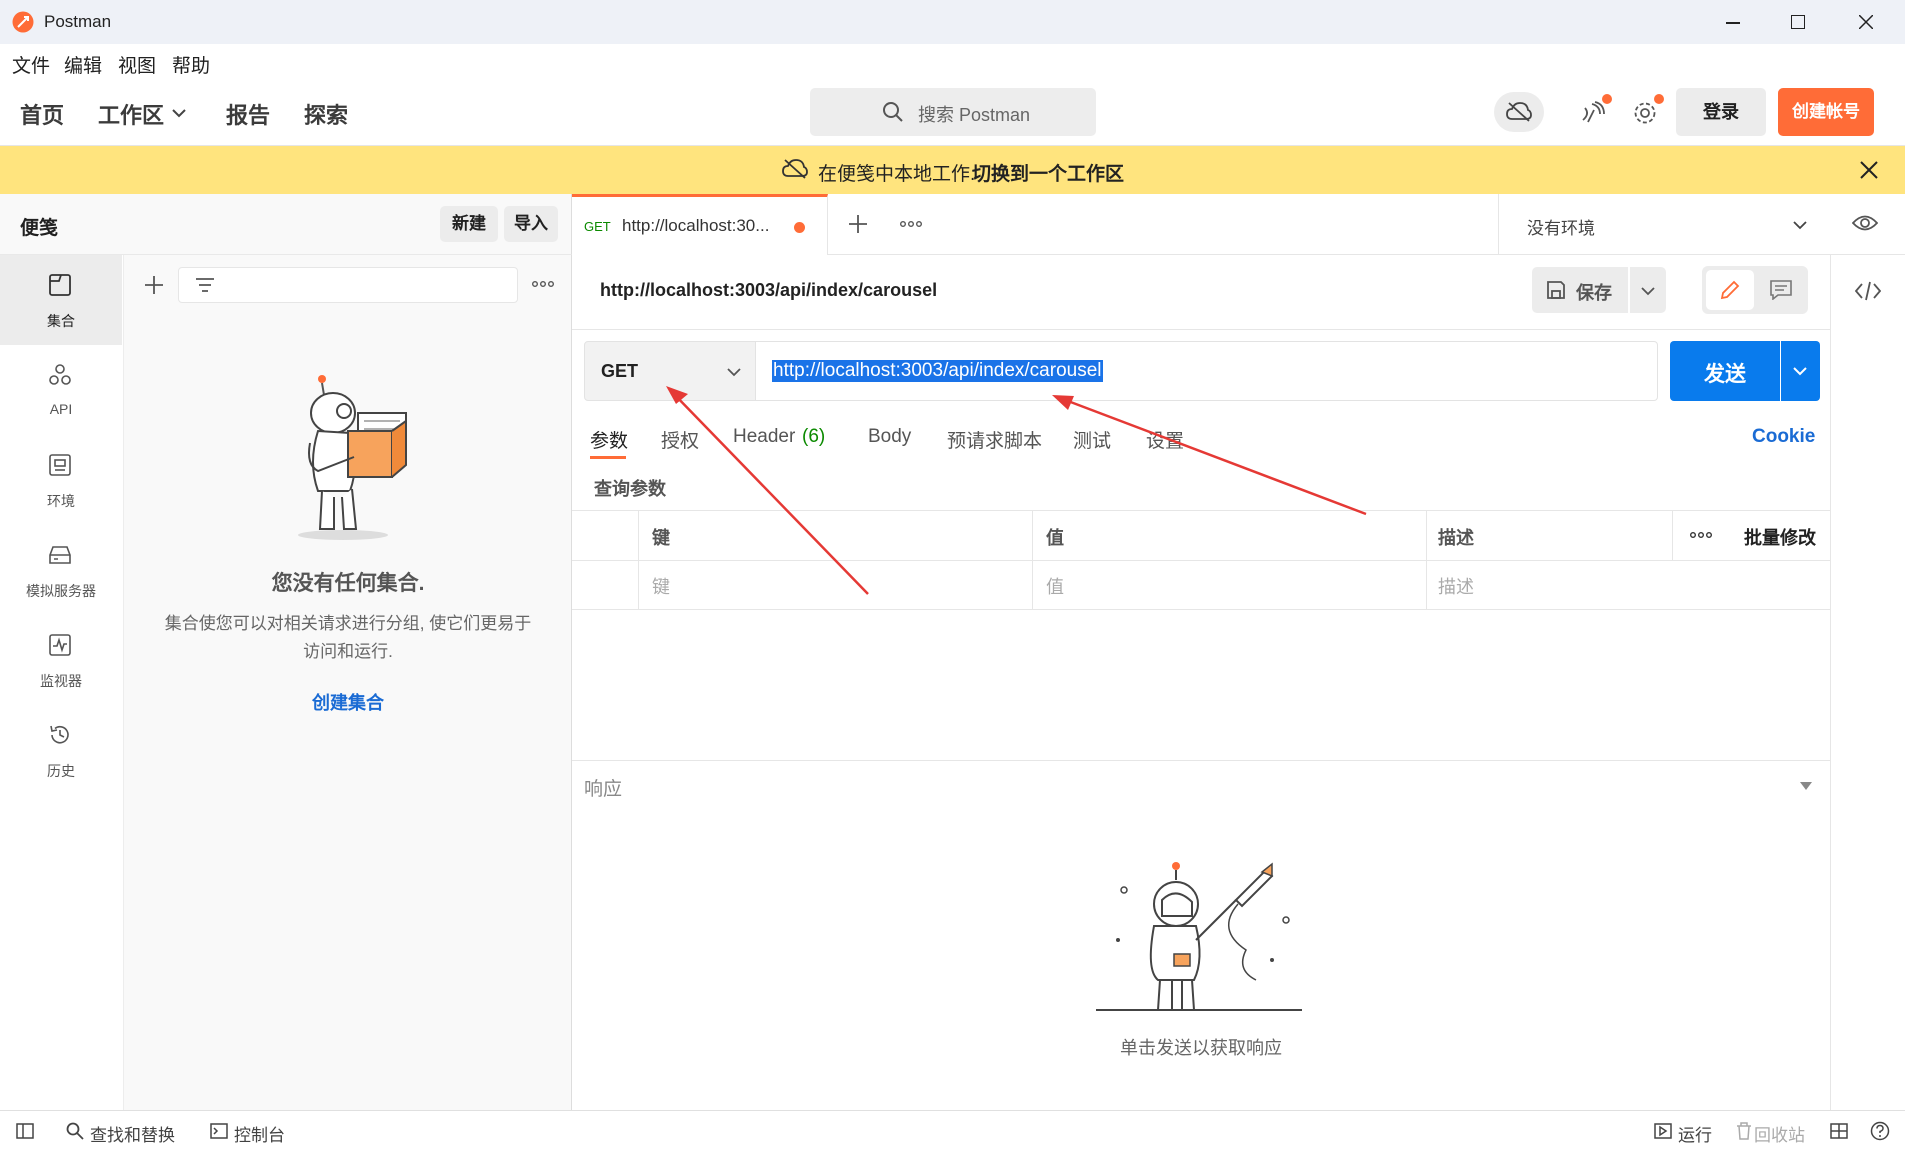 This screenshot has height=1149, width=1905. I want to click on search-box: 搜索 Postman, so click(953, 112).